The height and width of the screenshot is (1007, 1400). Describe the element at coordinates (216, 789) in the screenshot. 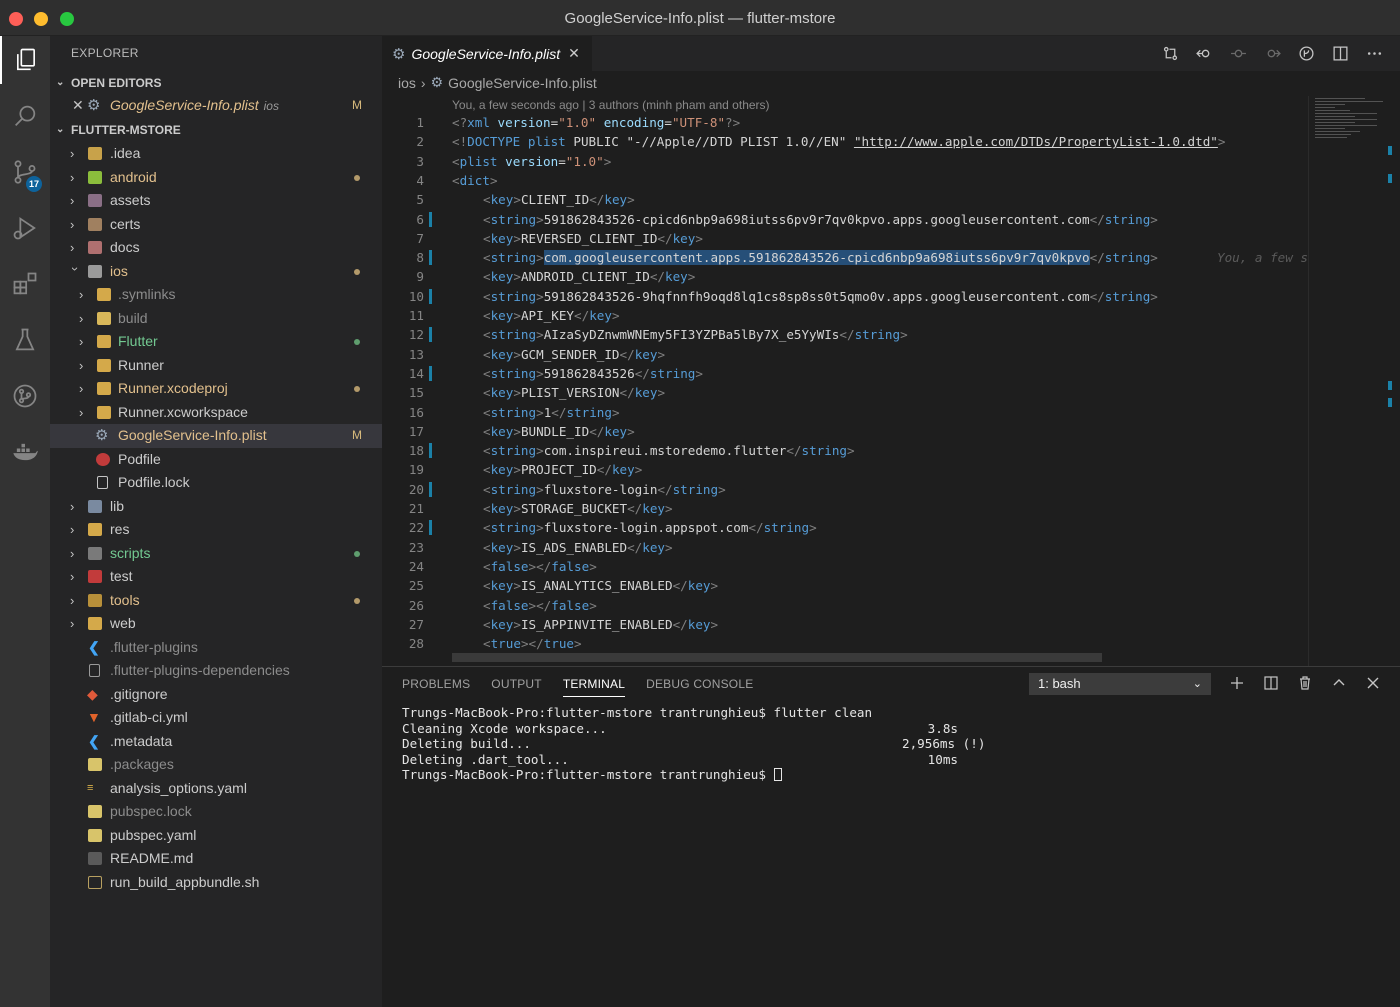

I see `tree-item-analysis-options: ≡ analysis_options.yaml` at that location.